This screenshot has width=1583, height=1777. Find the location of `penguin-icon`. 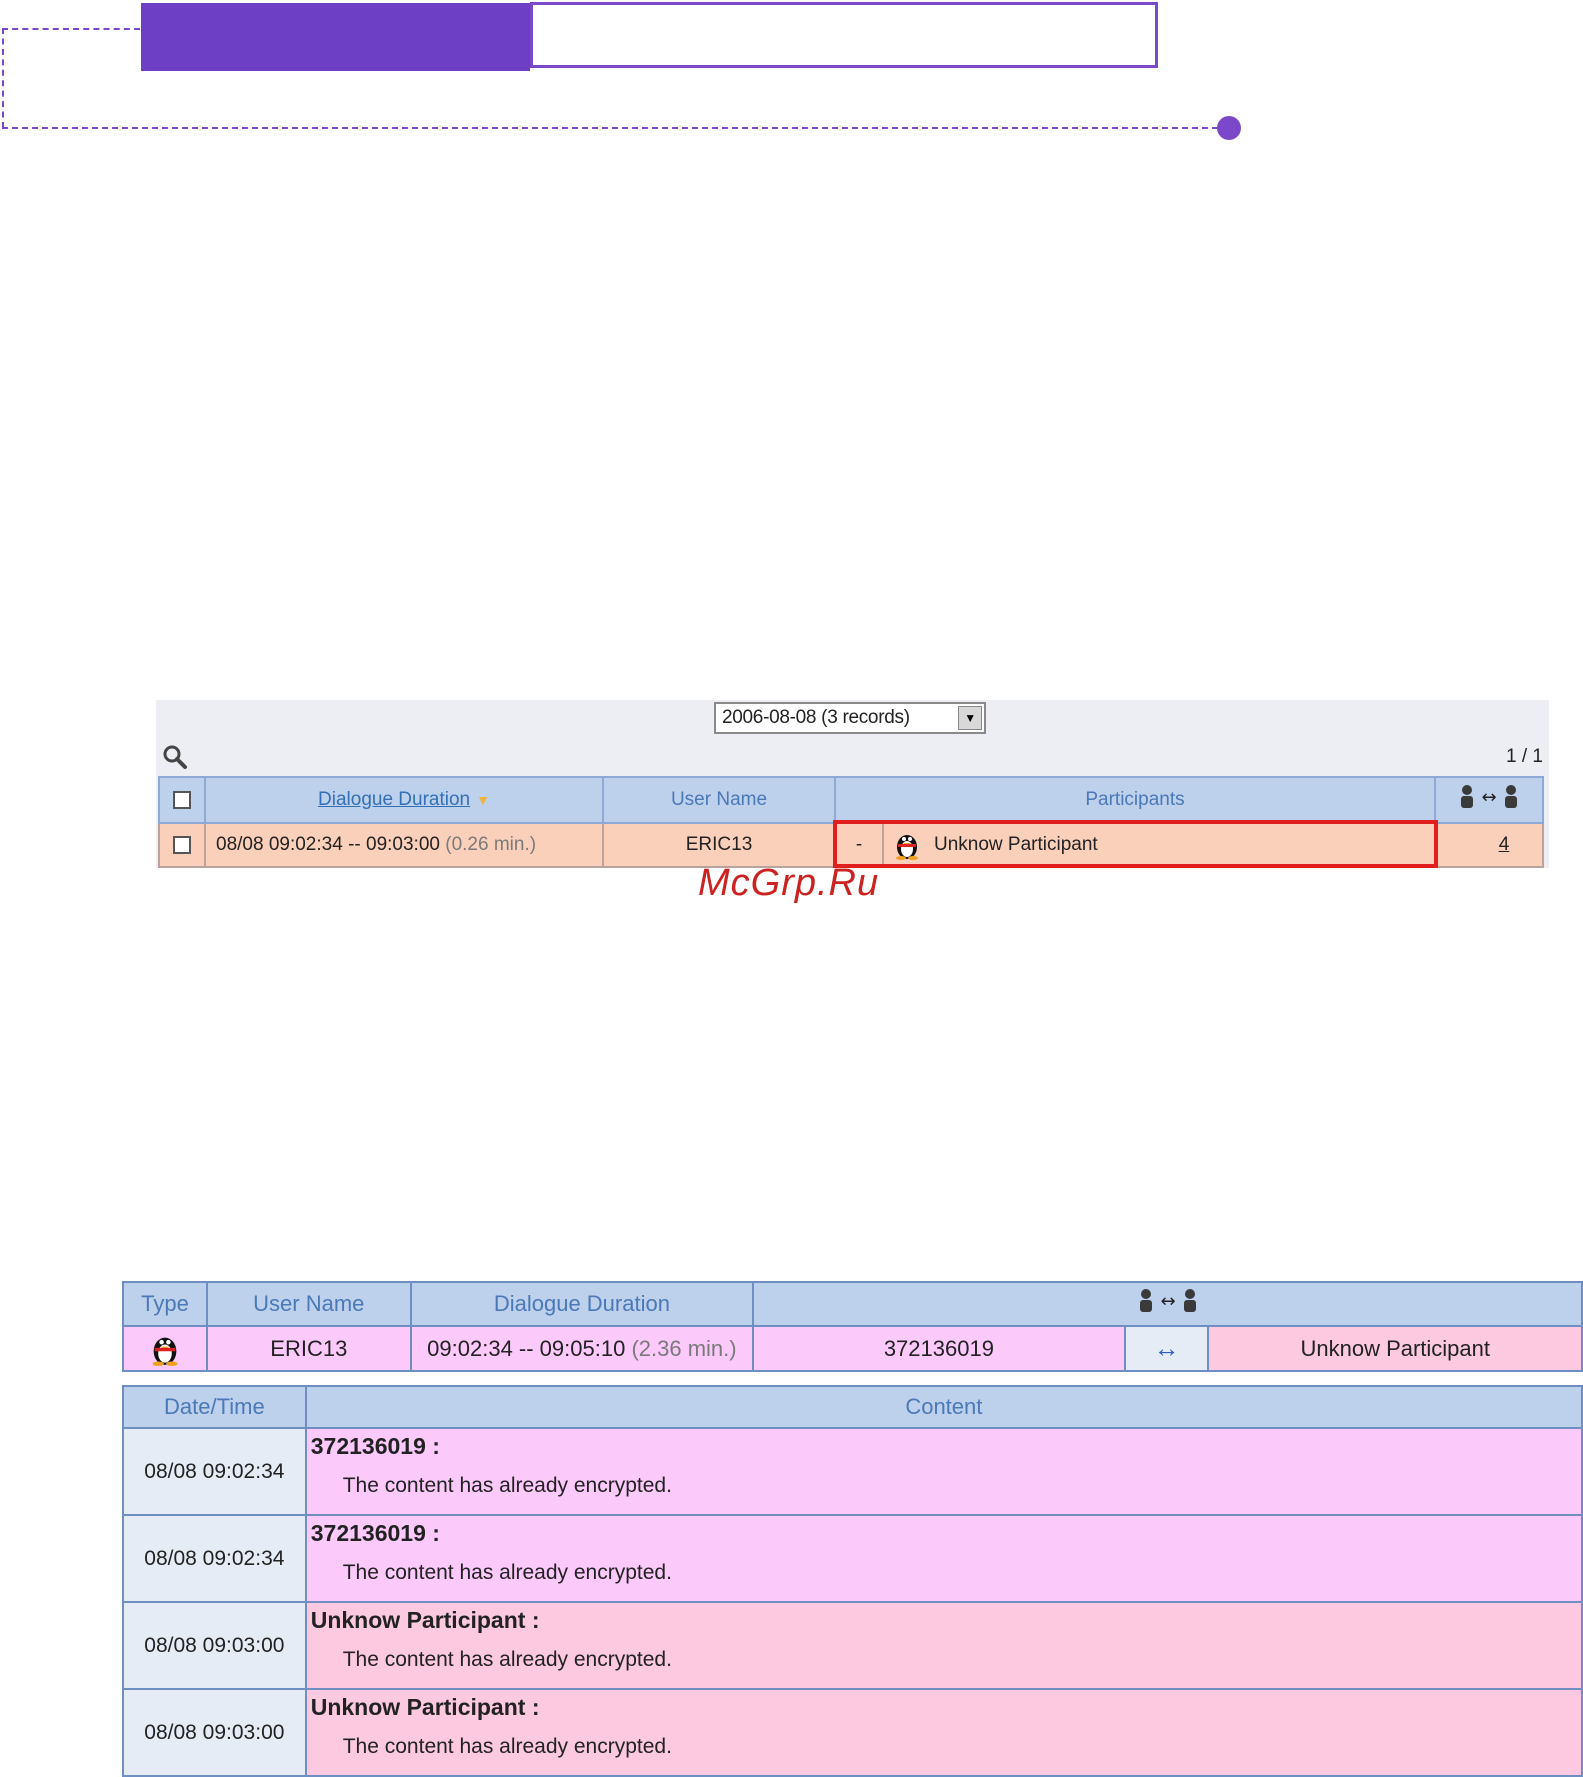

penguin-icon is located at coordinates (165, 1351).